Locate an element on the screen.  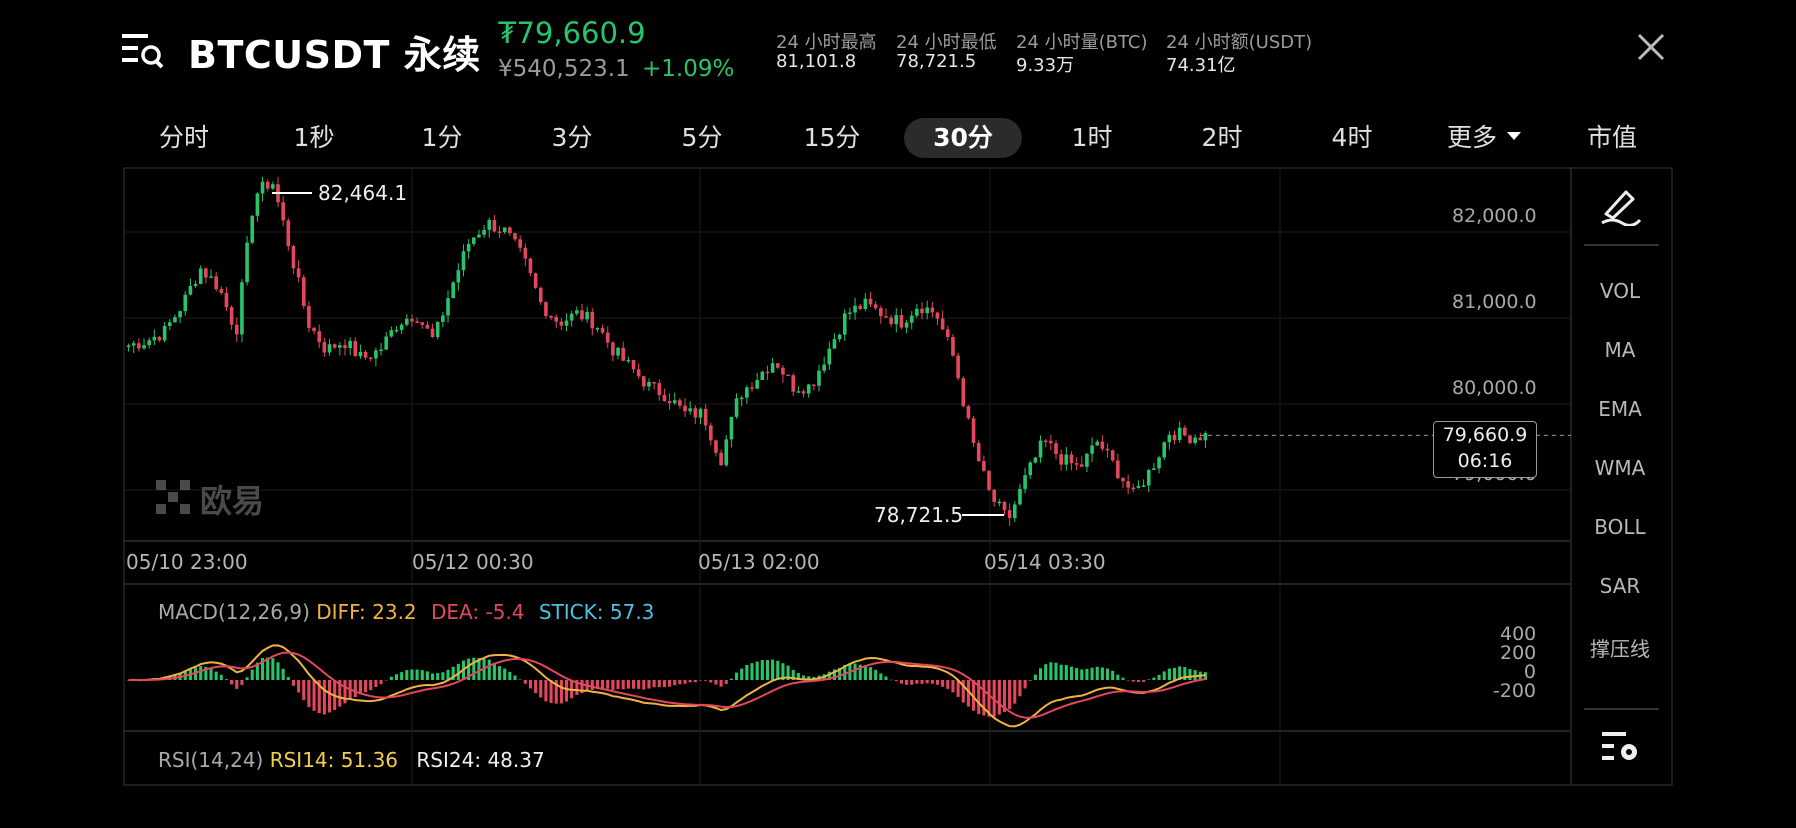
indicator-vol: VOL is located at coordinates (1620, 291).